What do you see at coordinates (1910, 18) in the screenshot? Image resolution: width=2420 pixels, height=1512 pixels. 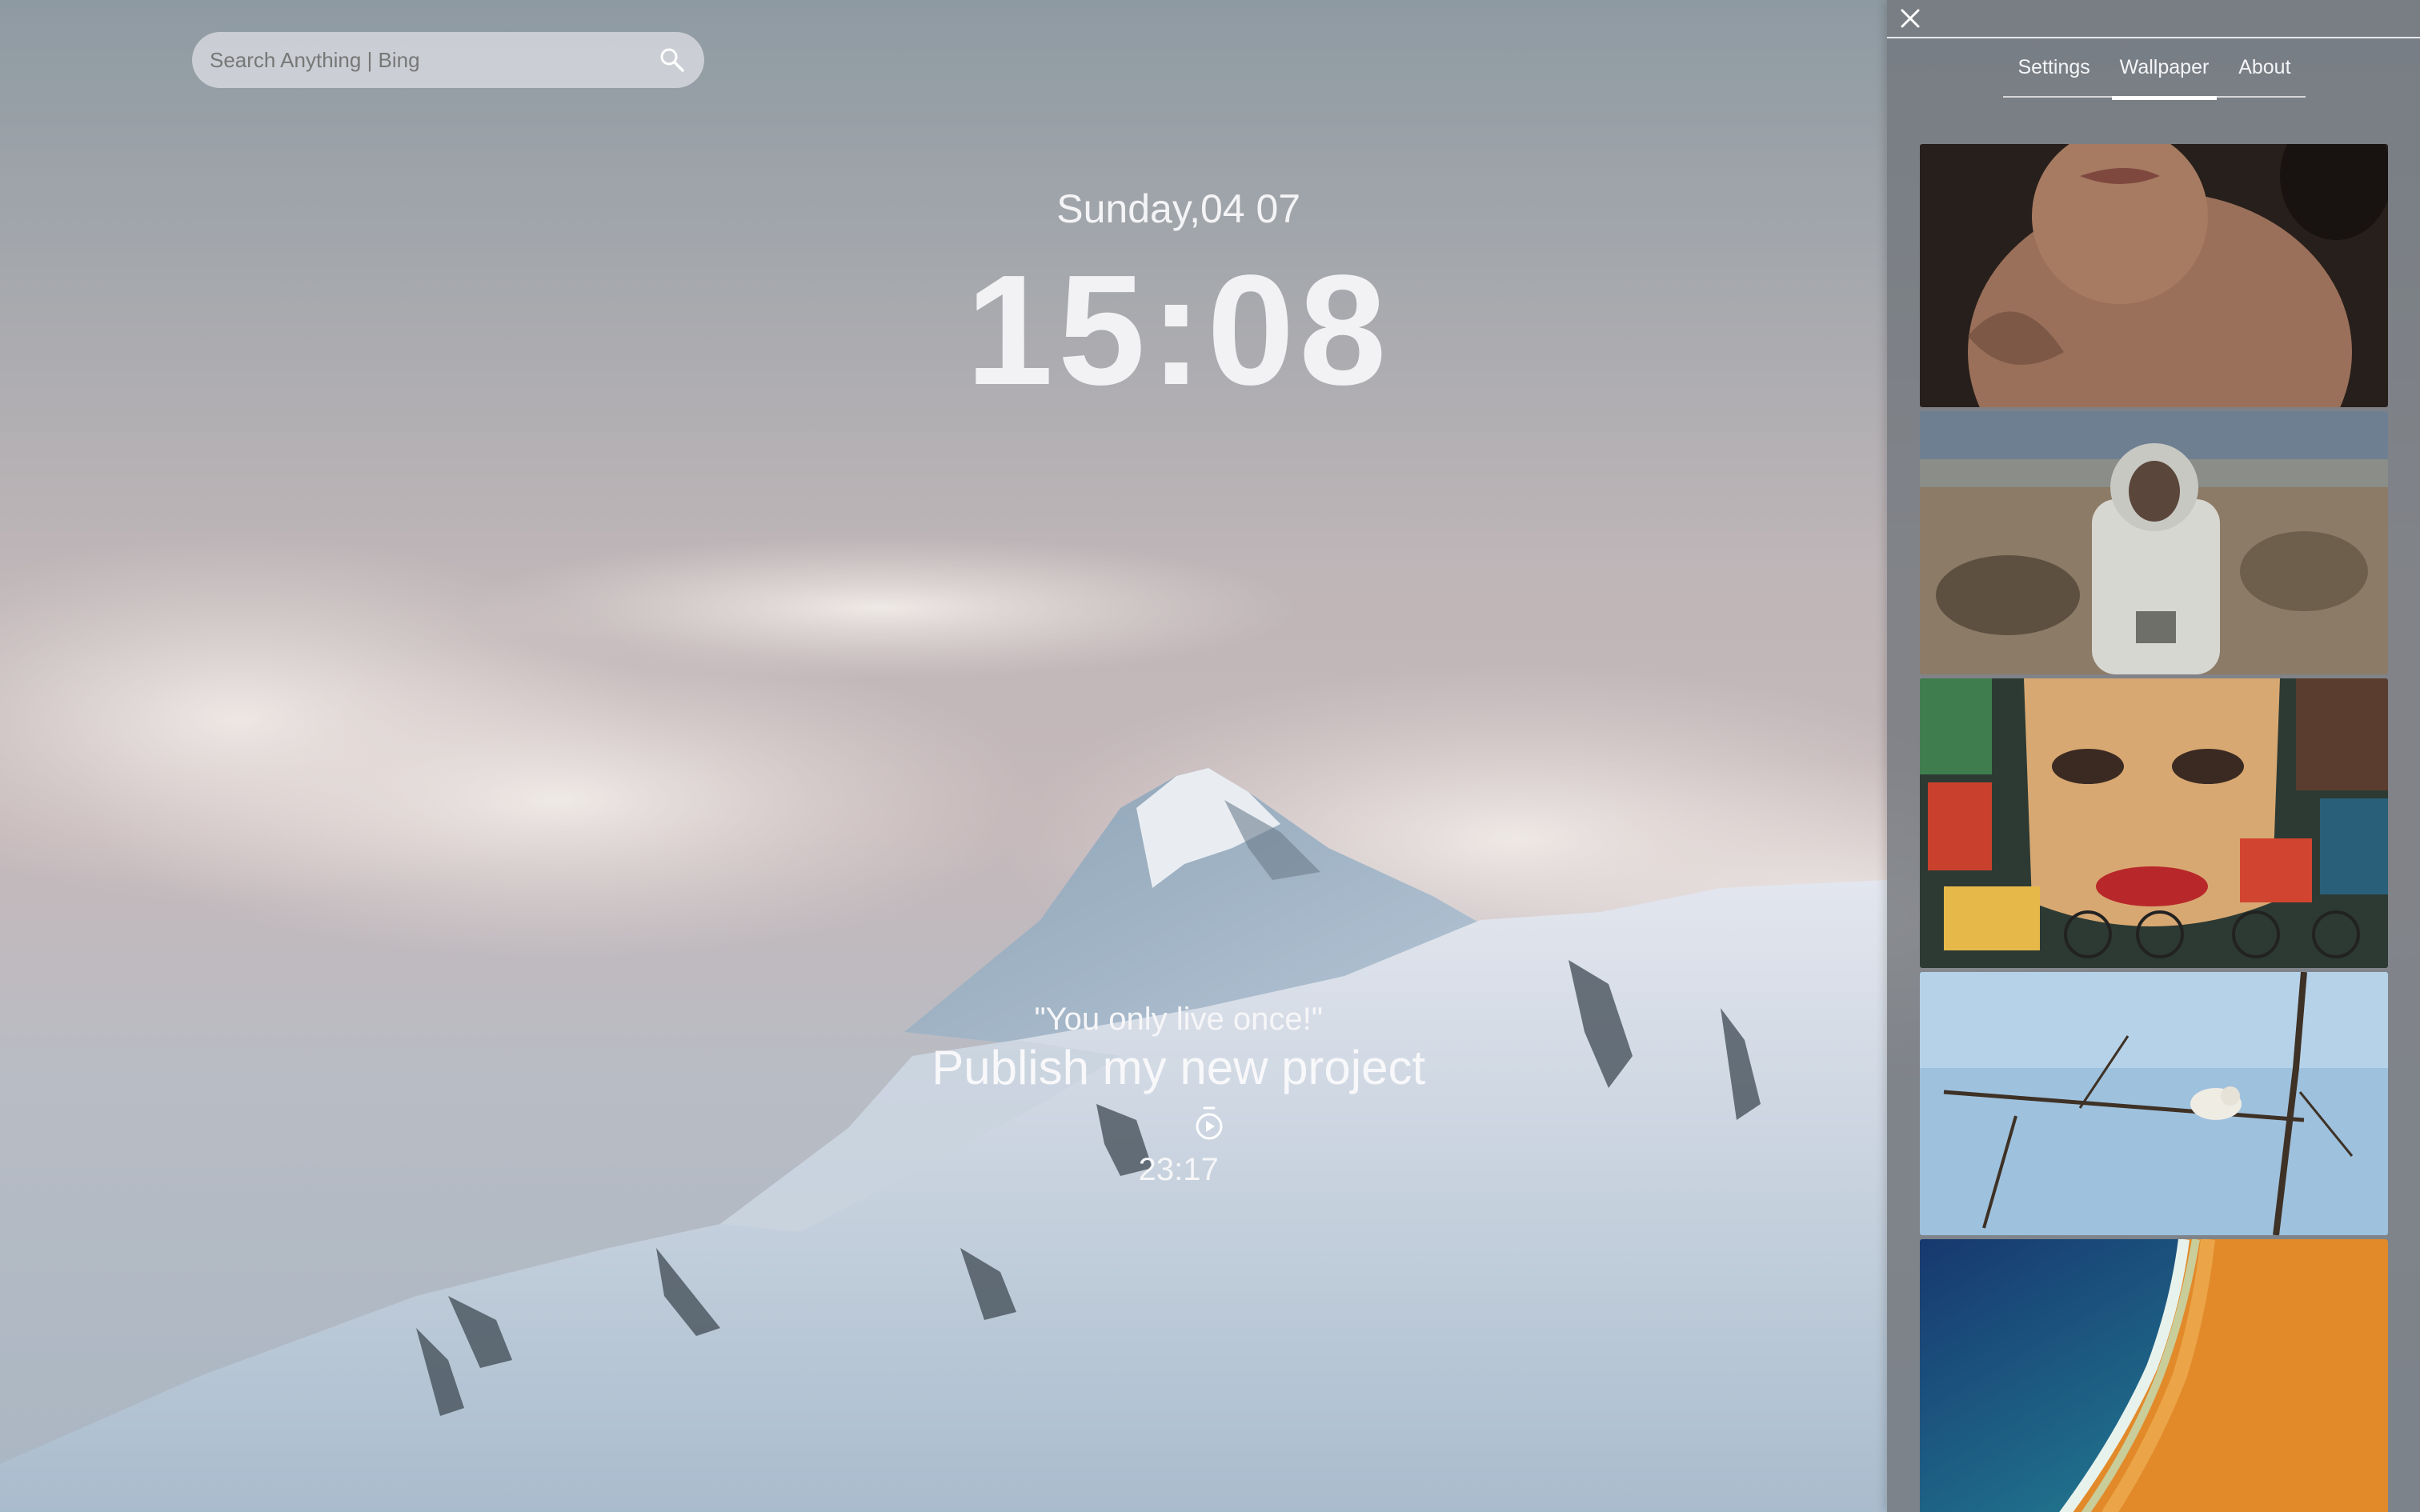 I see `close-icon` at bounding box center [1910, 18].